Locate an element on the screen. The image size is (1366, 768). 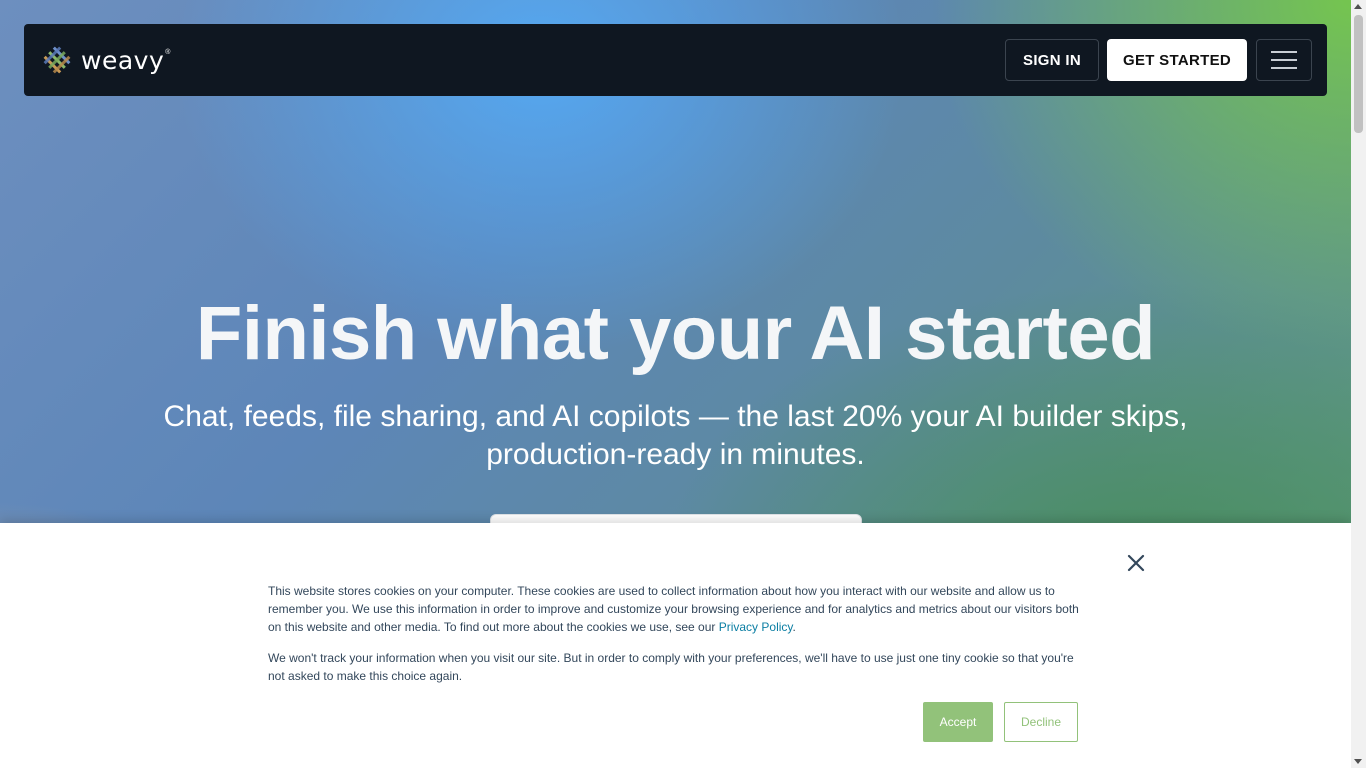
scroll-up-arrow-icon is located at coordinates (1358, 6).